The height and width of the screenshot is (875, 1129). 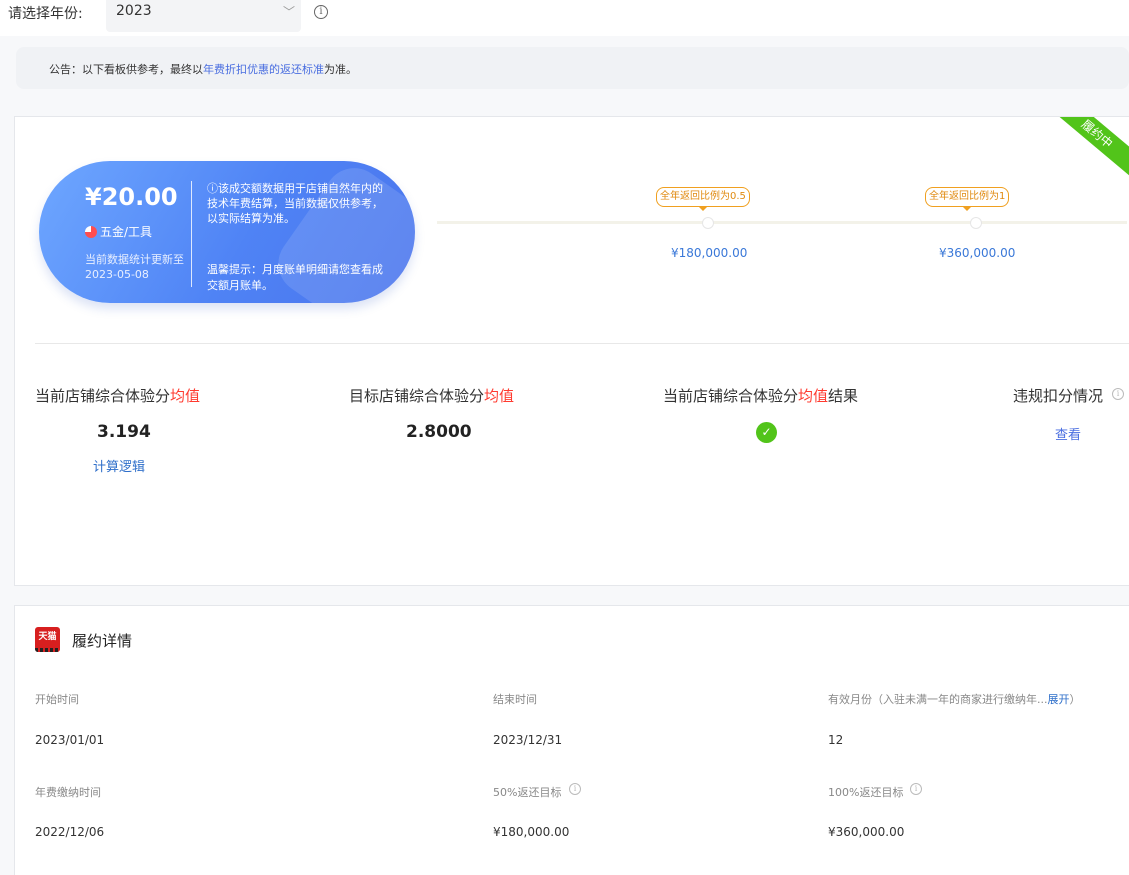 I want to click on notice-link: 年费折扣优惠的返还标准, so click(x=263, y=69).